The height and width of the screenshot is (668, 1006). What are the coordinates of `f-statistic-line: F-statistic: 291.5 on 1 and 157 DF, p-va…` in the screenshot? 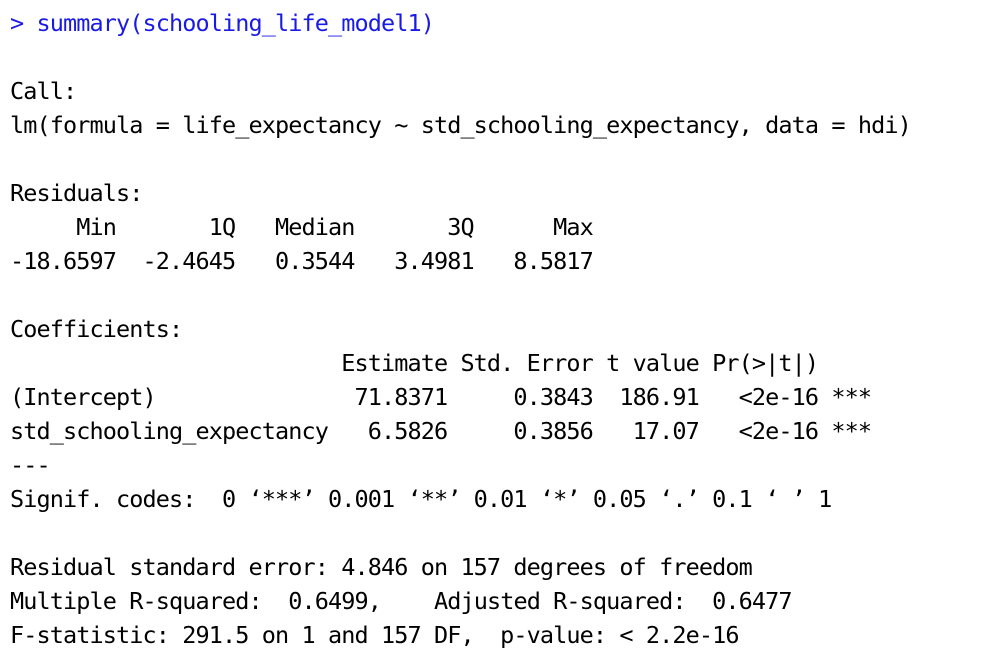 It's located at (375, 635).